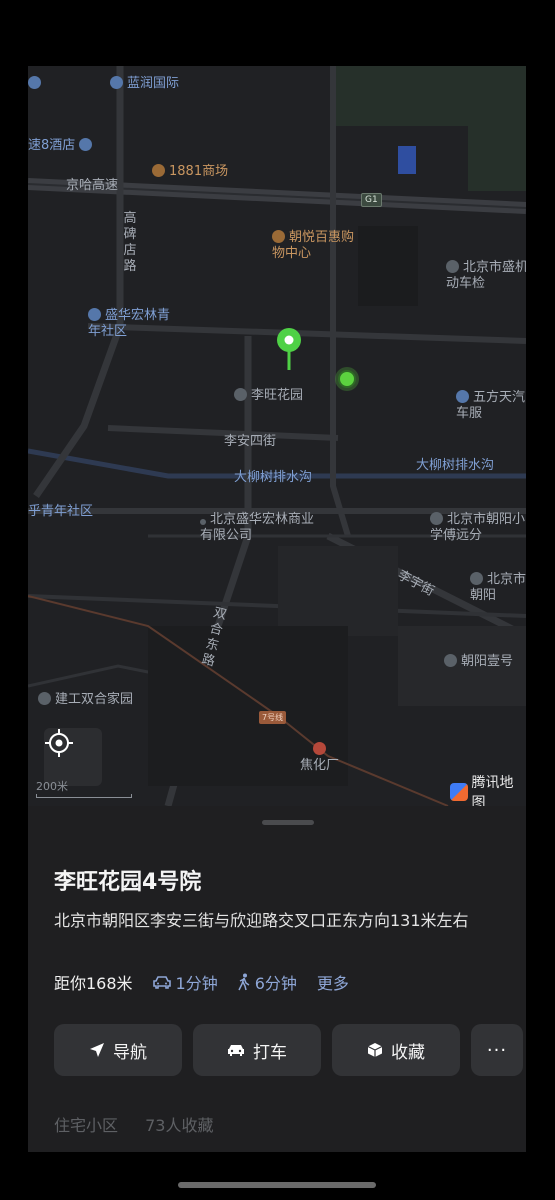  What do you see at coordinates (144, 84) in the screenshot?
I see `poi-lanrun: 蓝润国际` at bounding box center [144, 84].